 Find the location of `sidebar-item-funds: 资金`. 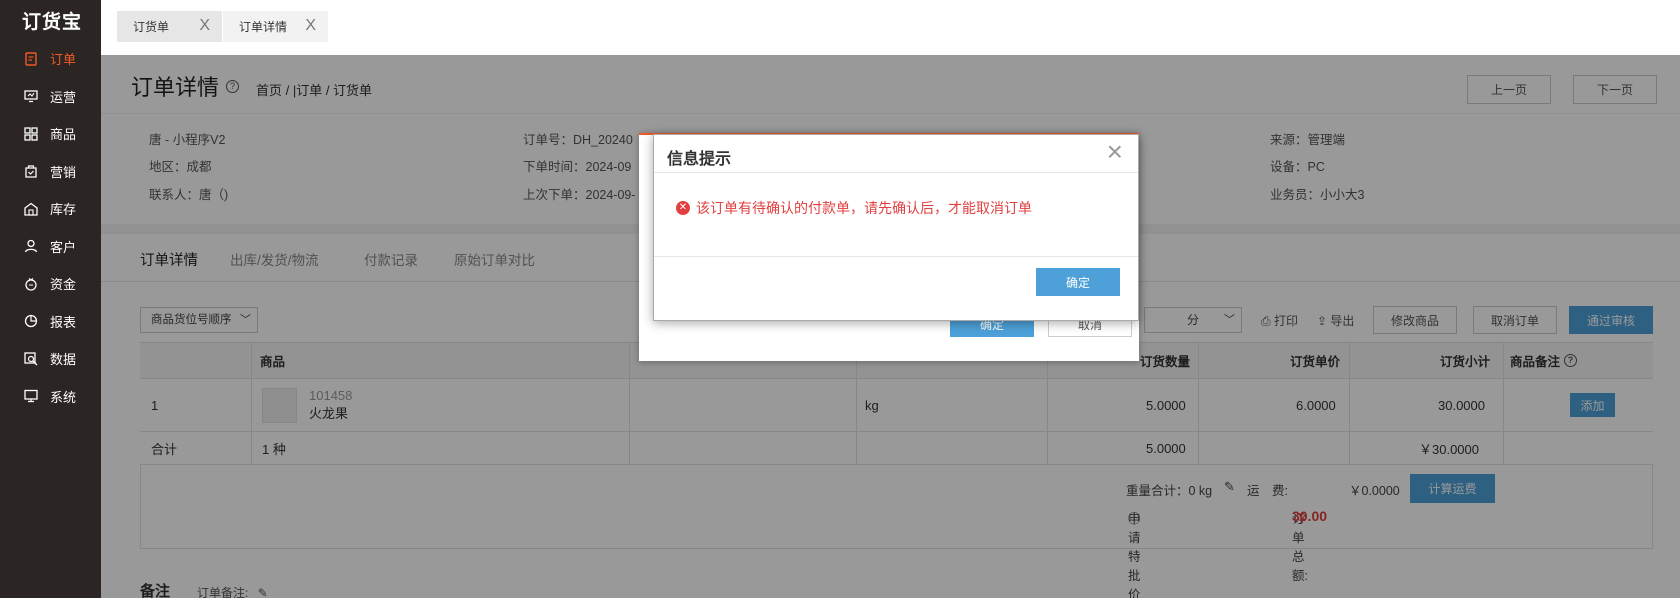

sidebar-item-funds: 资金 is located at coordinates (50, 284).